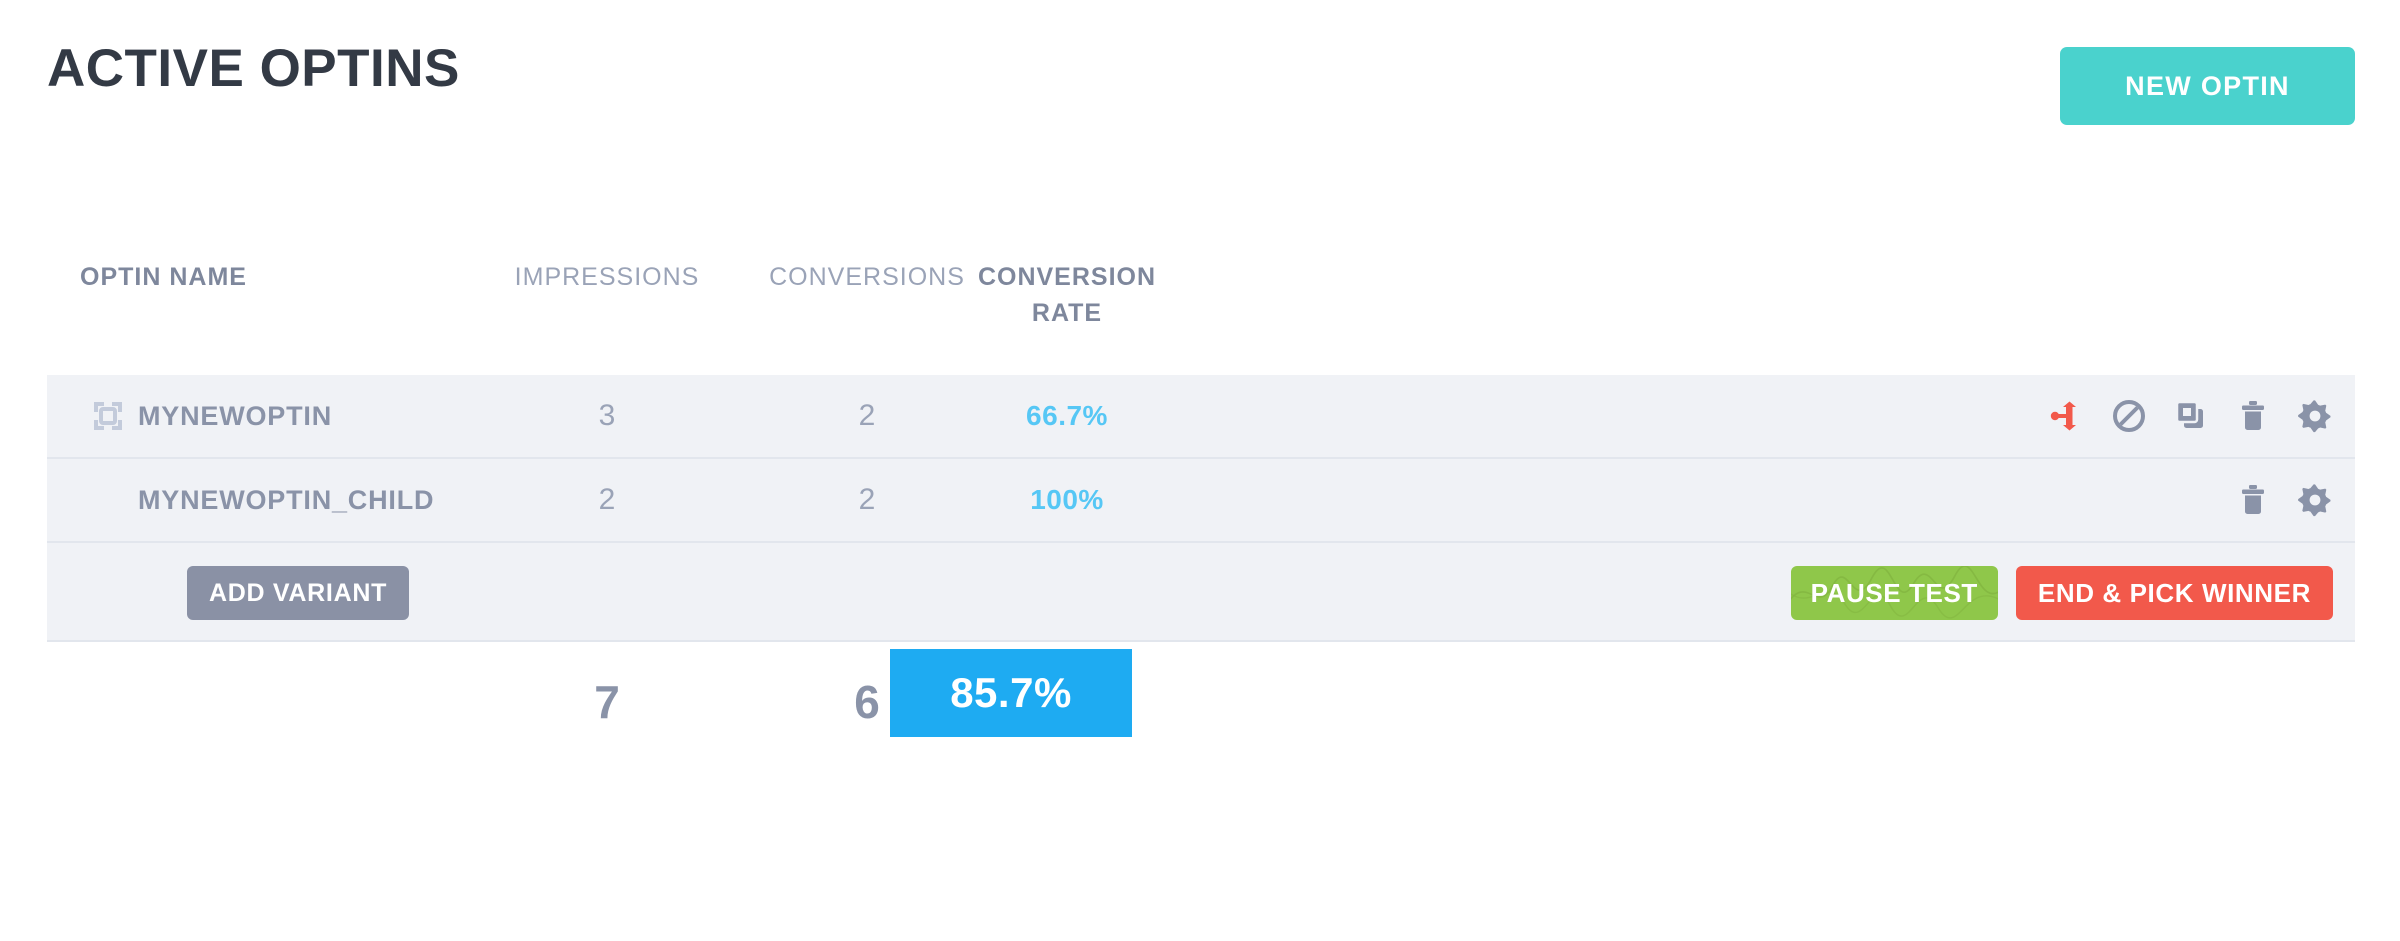  What do you see at coordinates (1067, 312) in the screenshot?
I see `column-header-conversion-rate-line2: RATE` at bounding box center [1067, 312].